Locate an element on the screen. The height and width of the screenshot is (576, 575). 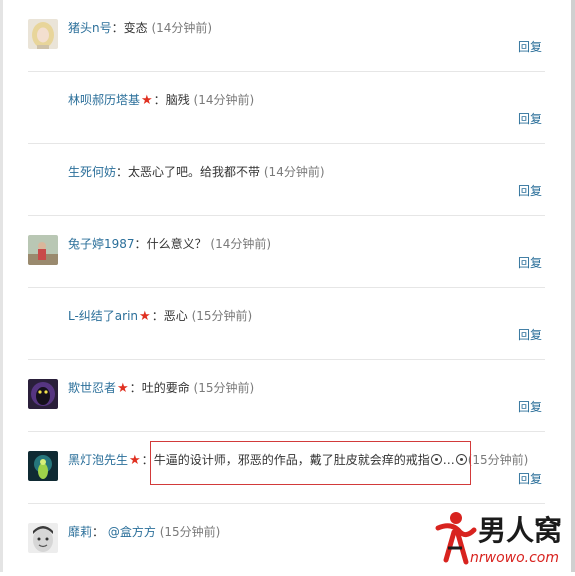
comment-username: 黑灯泡先生 is located at coordinates (98, 460).